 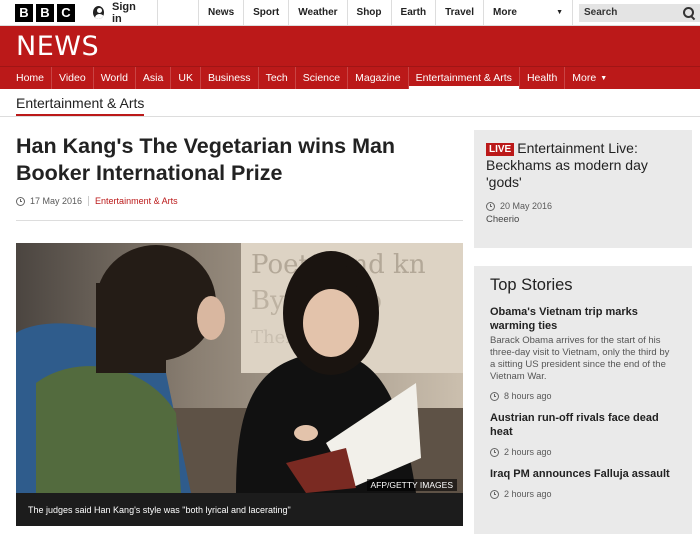 What do you see at coordinates (601, 12) in the screenshot?
I see `search-placeholder: Search` at bounding box center [601, 12].